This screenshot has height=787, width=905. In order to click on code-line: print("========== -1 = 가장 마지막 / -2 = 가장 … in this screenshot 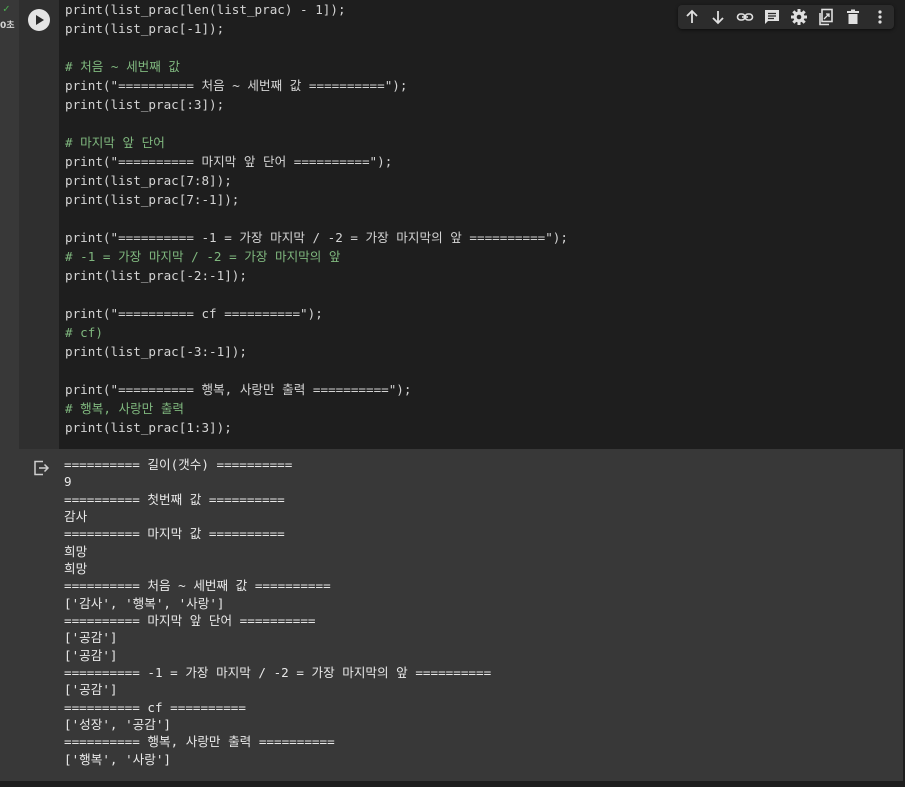, I will do `click(316, 237)`.